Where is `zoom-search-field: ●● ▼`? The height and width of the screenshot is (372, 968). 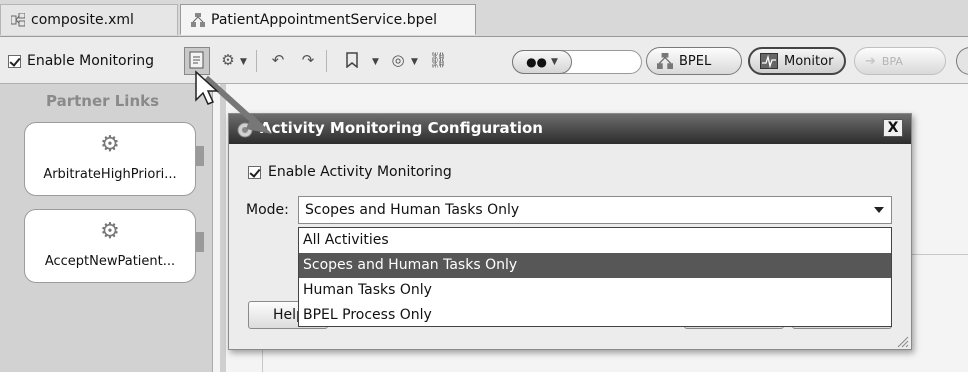 zoom-search-field: ●● ▼ is located at coordinates (577, 62).